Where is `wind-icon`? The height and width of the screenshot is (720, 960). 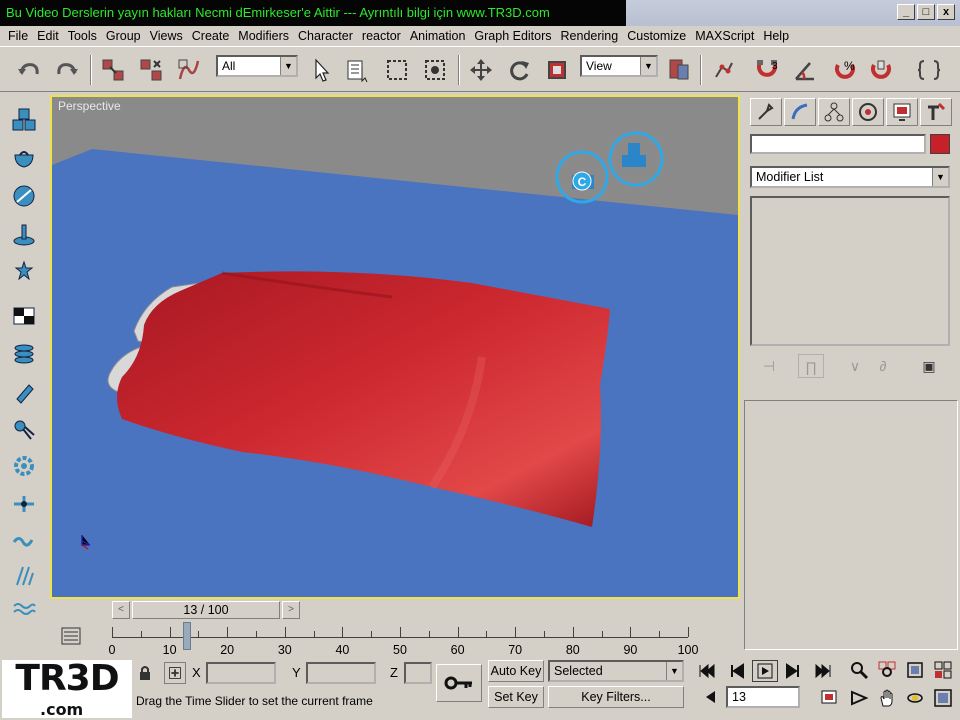
wind-icon is located at coordinates (24, 504).